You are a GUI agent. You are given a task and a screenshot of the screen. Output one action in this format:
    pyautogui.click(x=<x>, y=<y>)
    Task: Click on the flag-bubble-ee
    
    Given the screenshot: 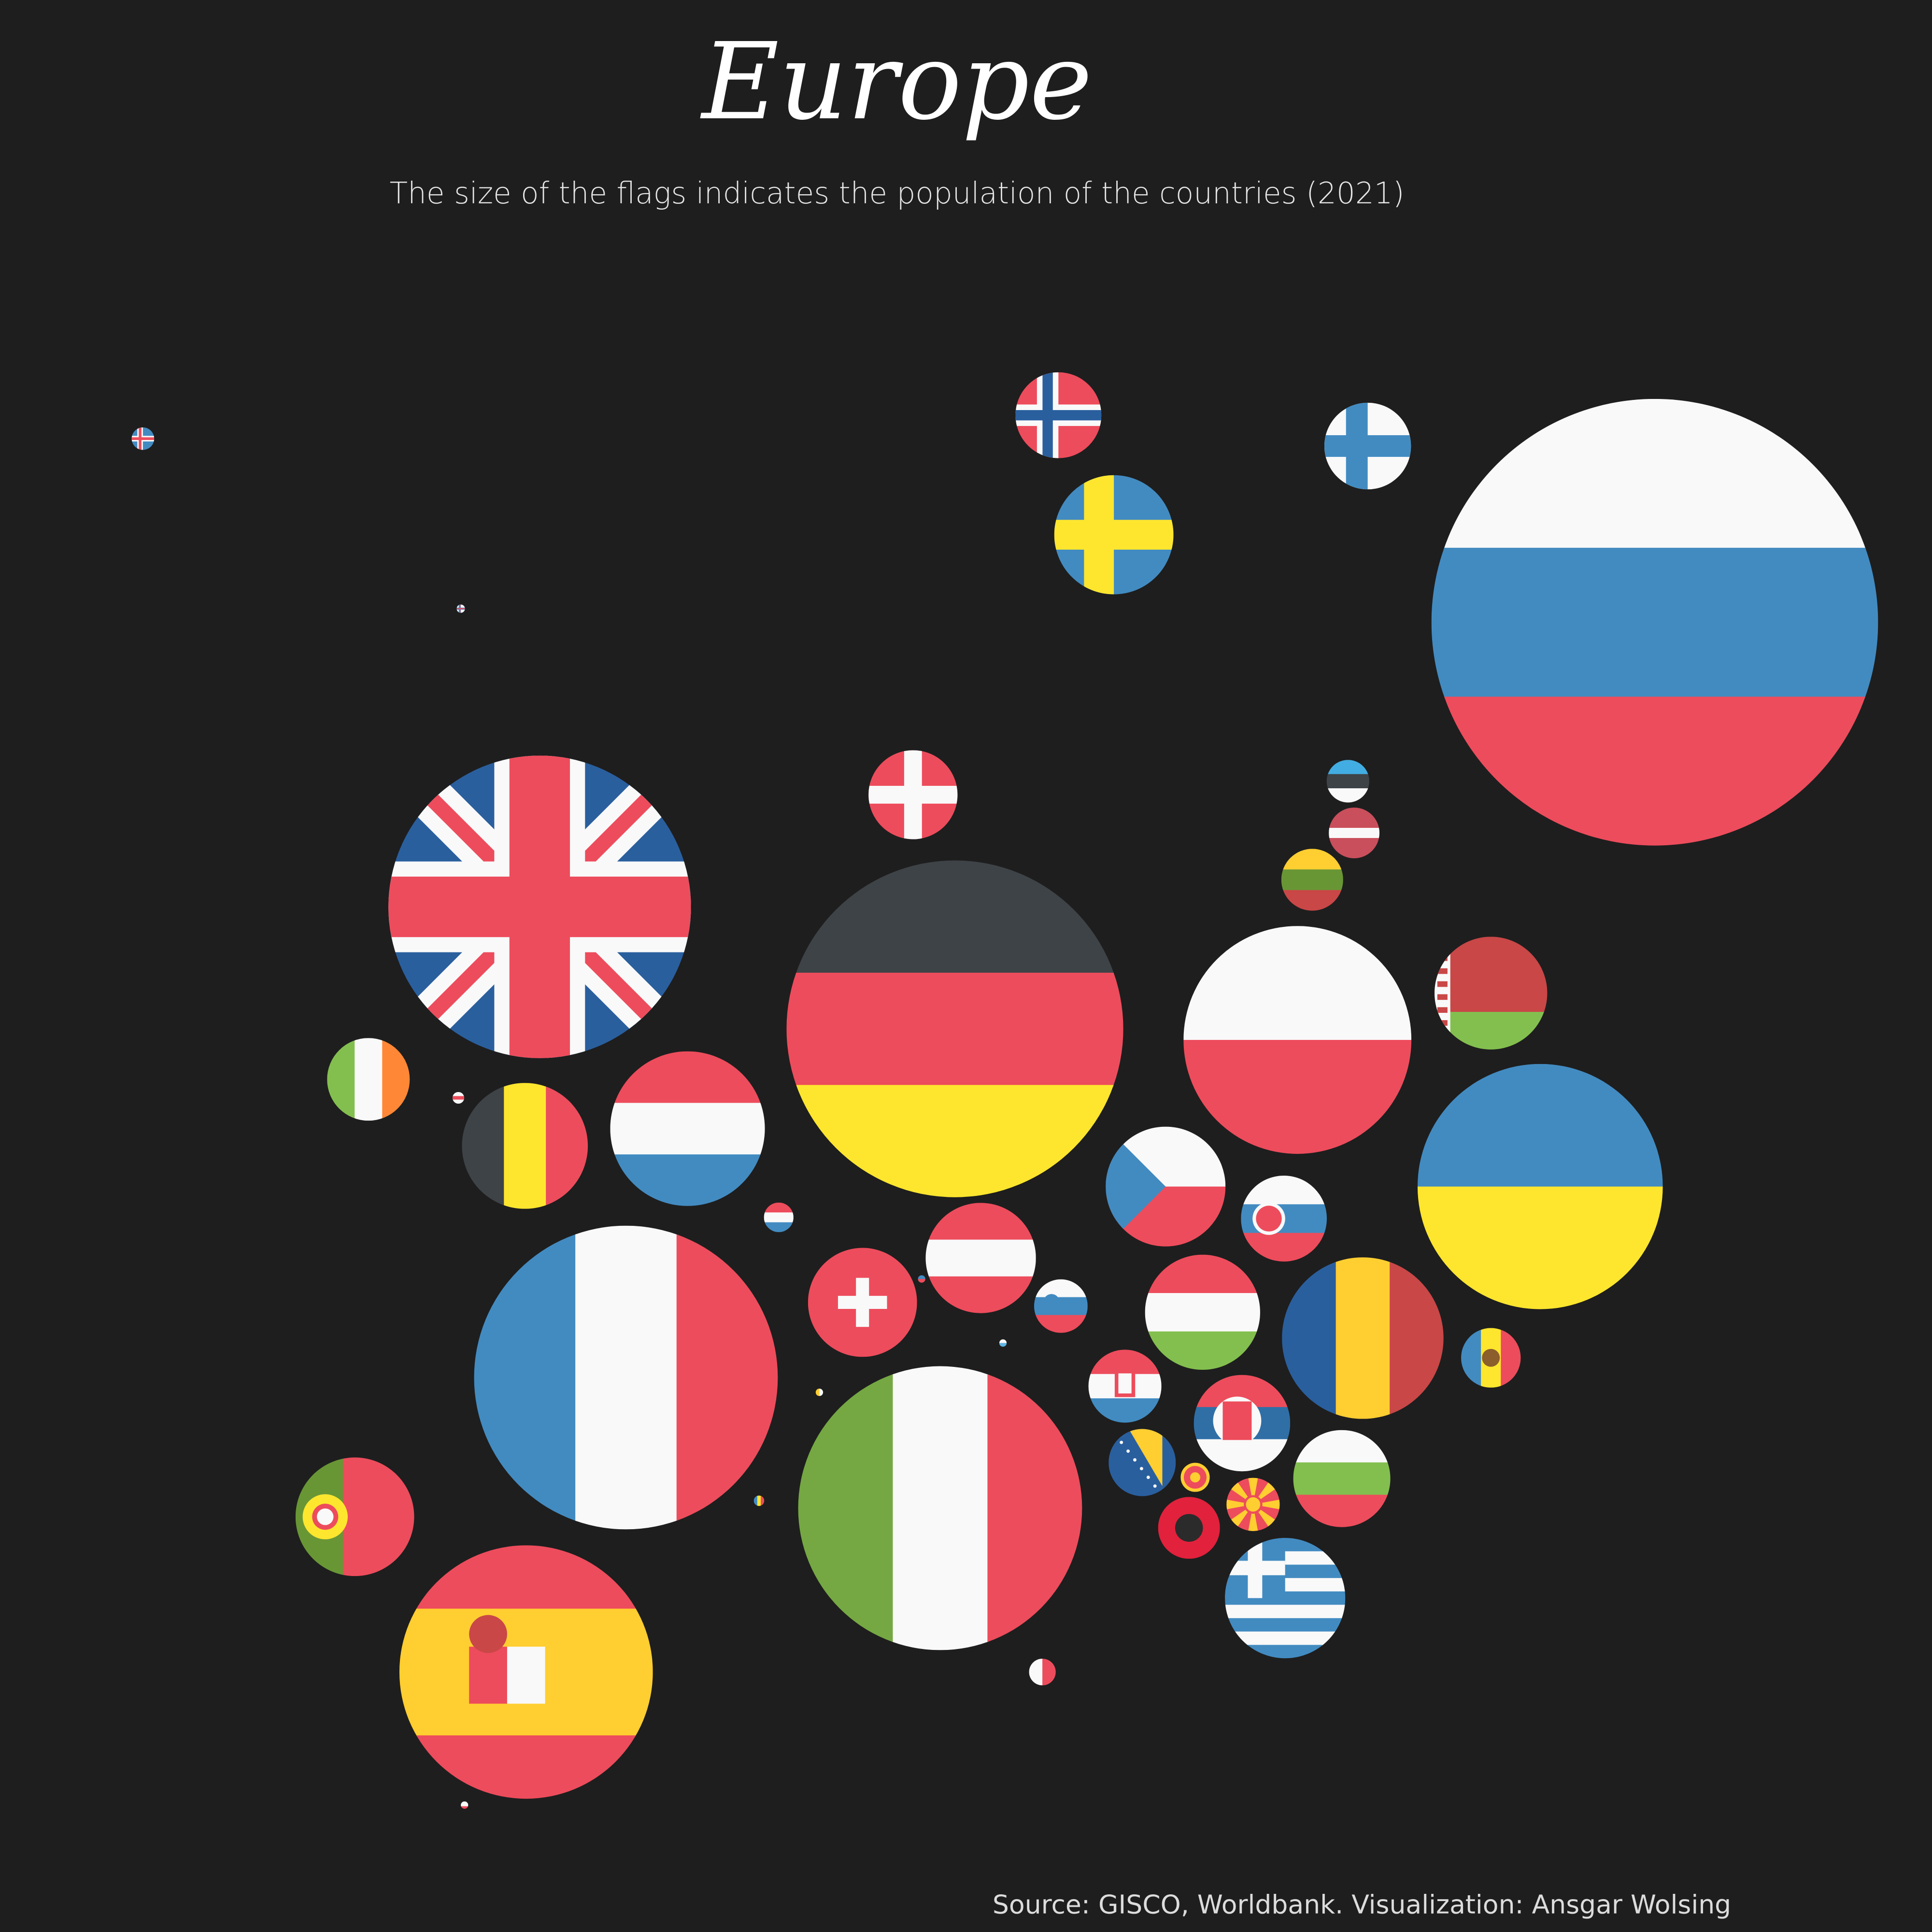 What is the action you would take?
    pyautogui.click(x=1347, y=781)
    